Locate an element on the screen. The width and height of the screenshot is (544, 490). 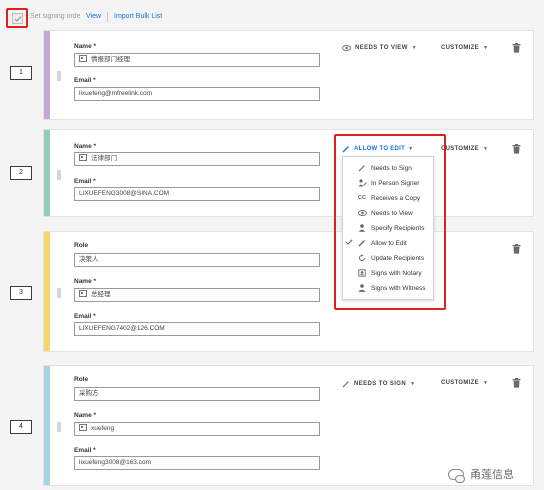
witness-icon is located at coordinates (362, 288).